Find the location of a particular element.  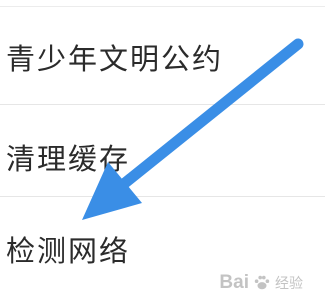

watermark: Bai 经验 is located at coordinates (261, 283).